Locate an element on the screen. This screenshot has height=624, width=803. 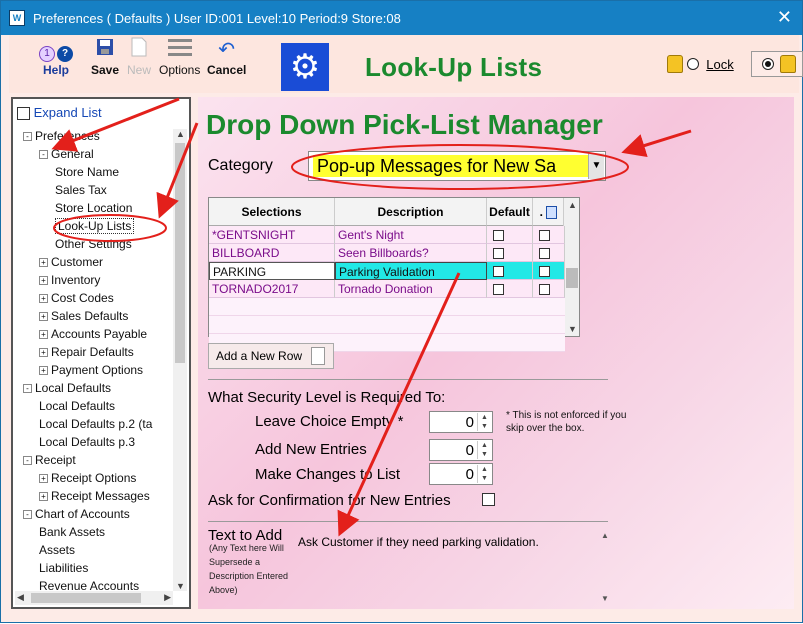
options-button: Options is located at coordinates (179, 57).